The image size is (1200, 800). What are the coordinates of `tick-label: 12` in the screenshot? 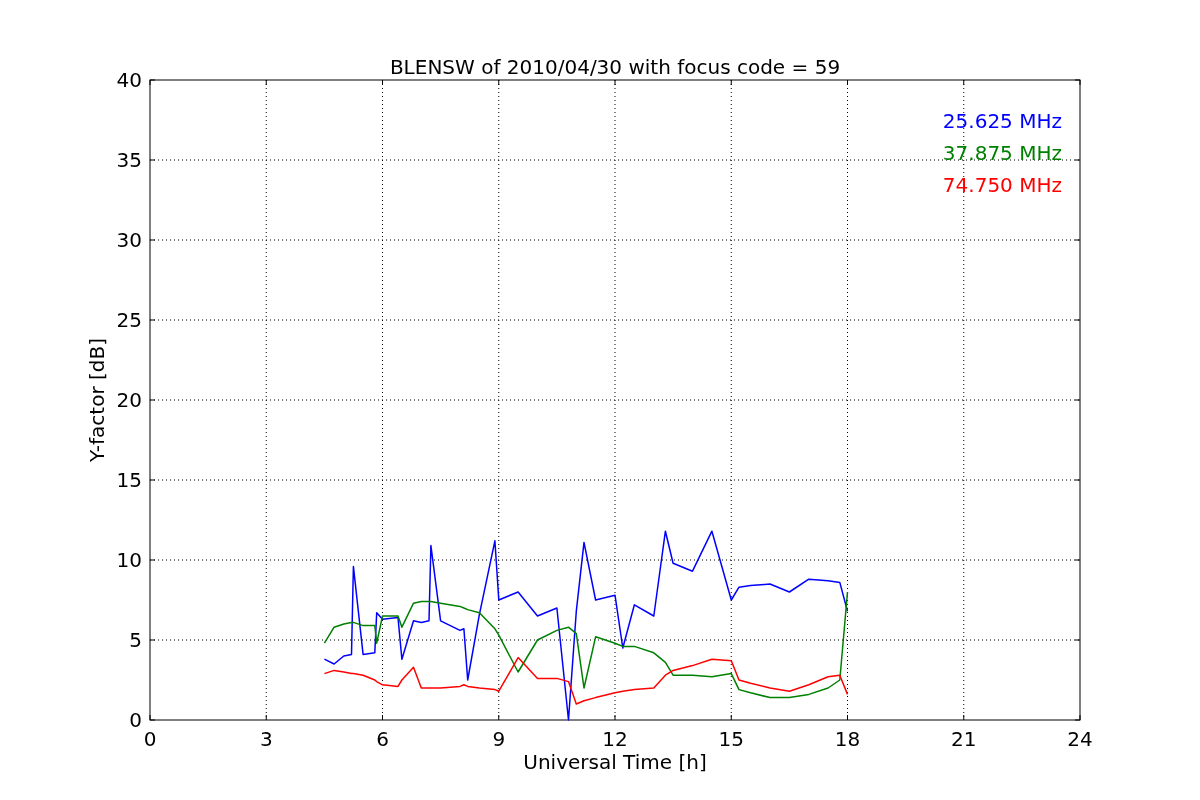 It's located at (615, 739).